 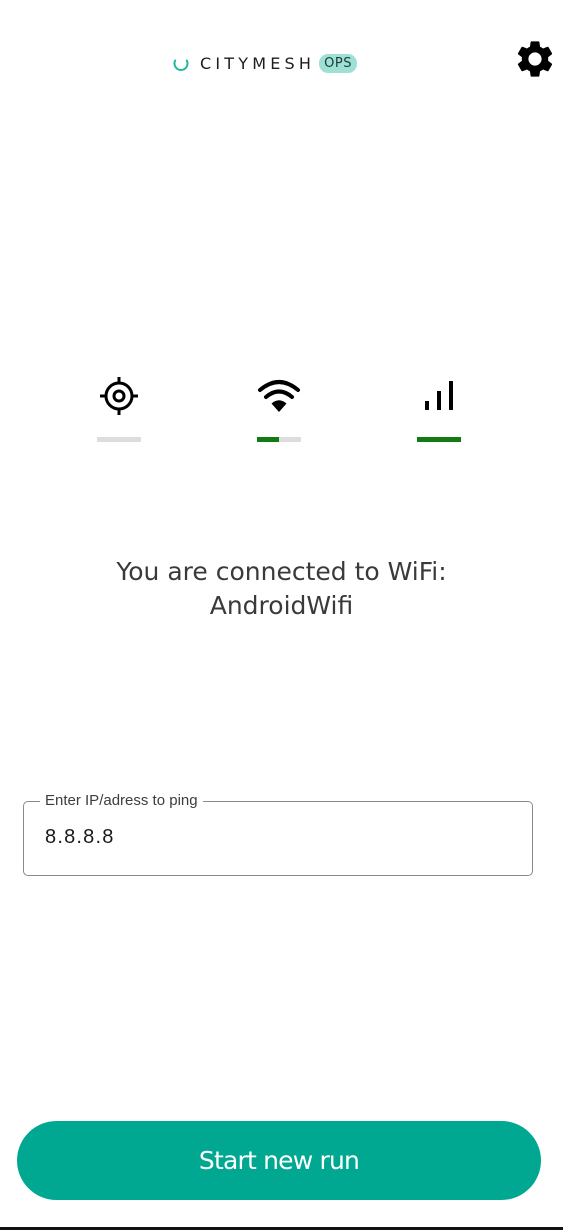 I want to click on ping-address-field: Enter IP/adress to ping, so click(x=278, y=834).